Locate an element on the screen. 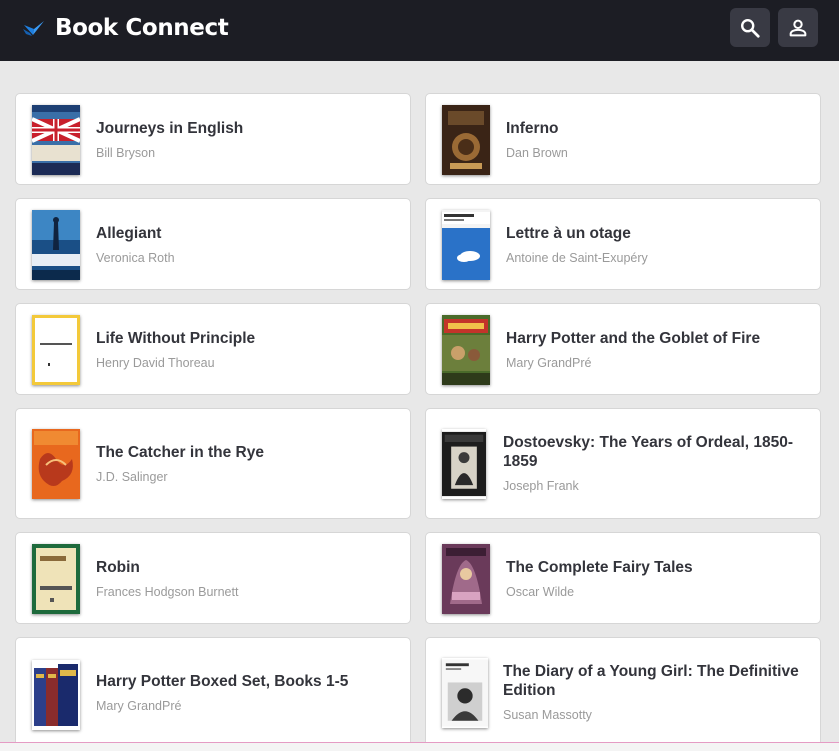  book-title: The Catcher in the Rye is located at coordinates (180, 452).